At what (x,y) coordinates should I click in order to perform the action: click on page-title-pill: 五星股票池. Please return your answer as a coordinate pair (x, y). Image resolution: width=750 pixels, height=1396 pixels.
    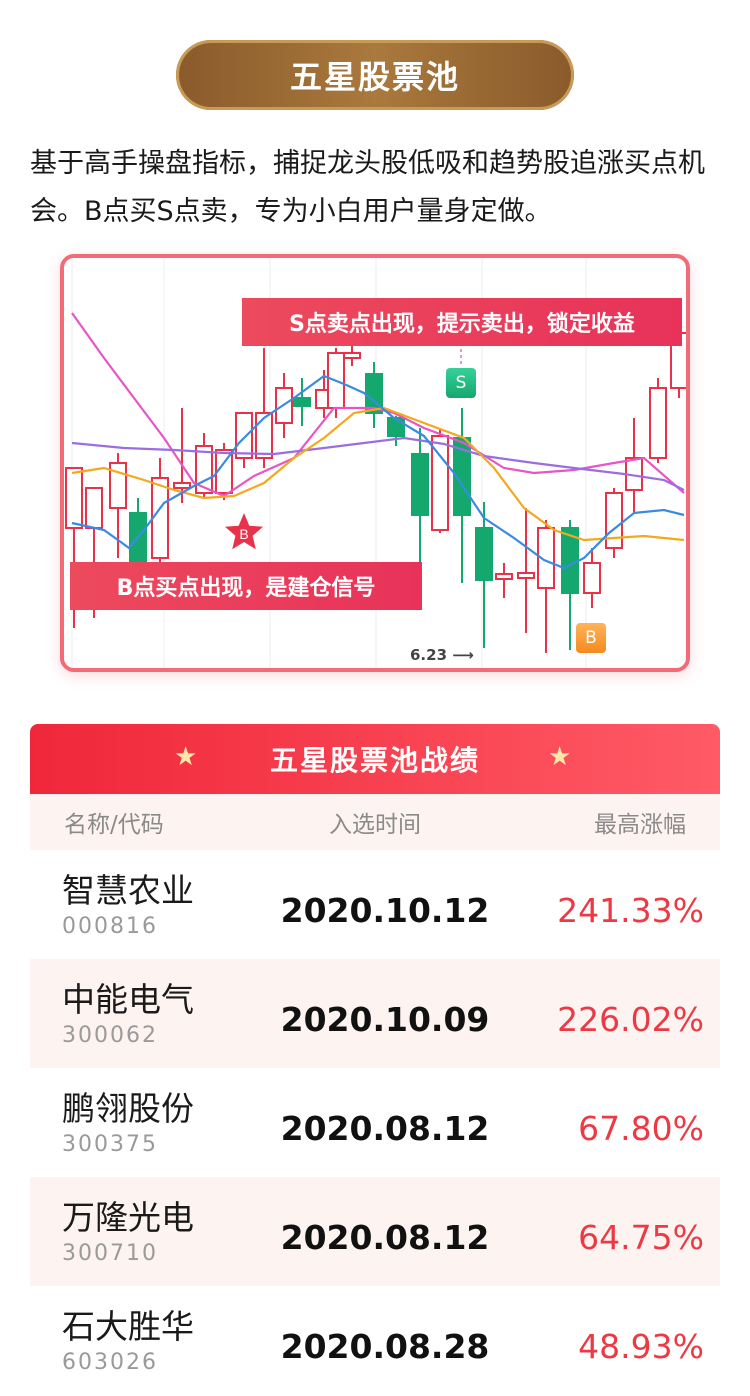
    Looking at the image, I should click on (375, 75).